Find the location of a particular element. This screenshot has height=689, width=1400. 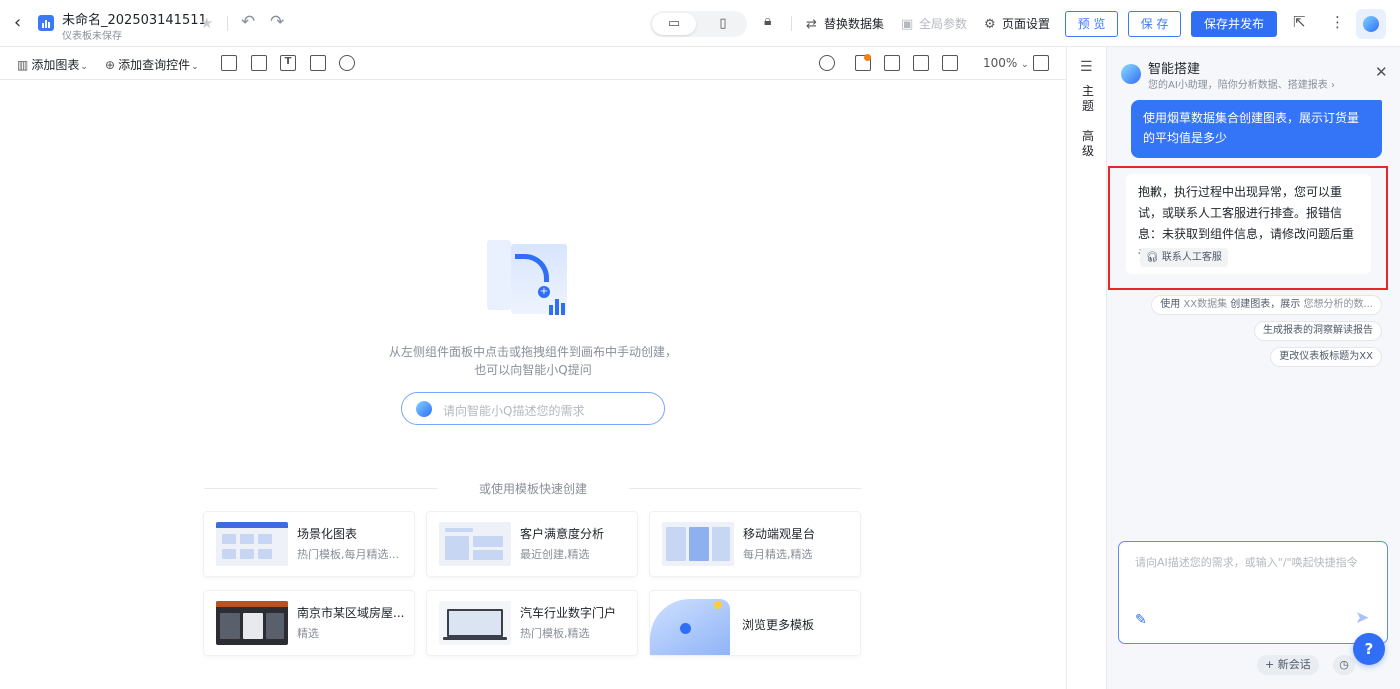

back-arrow-icon: ‹ is located at coordinates (23, 23).